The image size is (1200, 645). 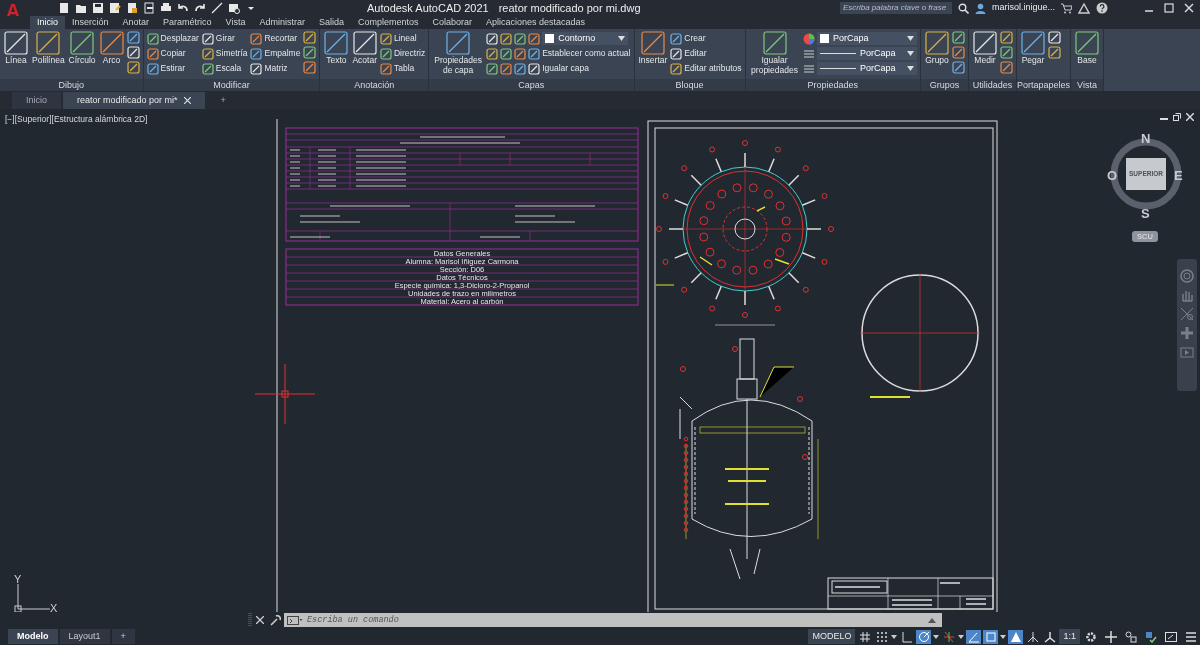 I want to click on tool-button: Círculo, so click(x=82, y=48).